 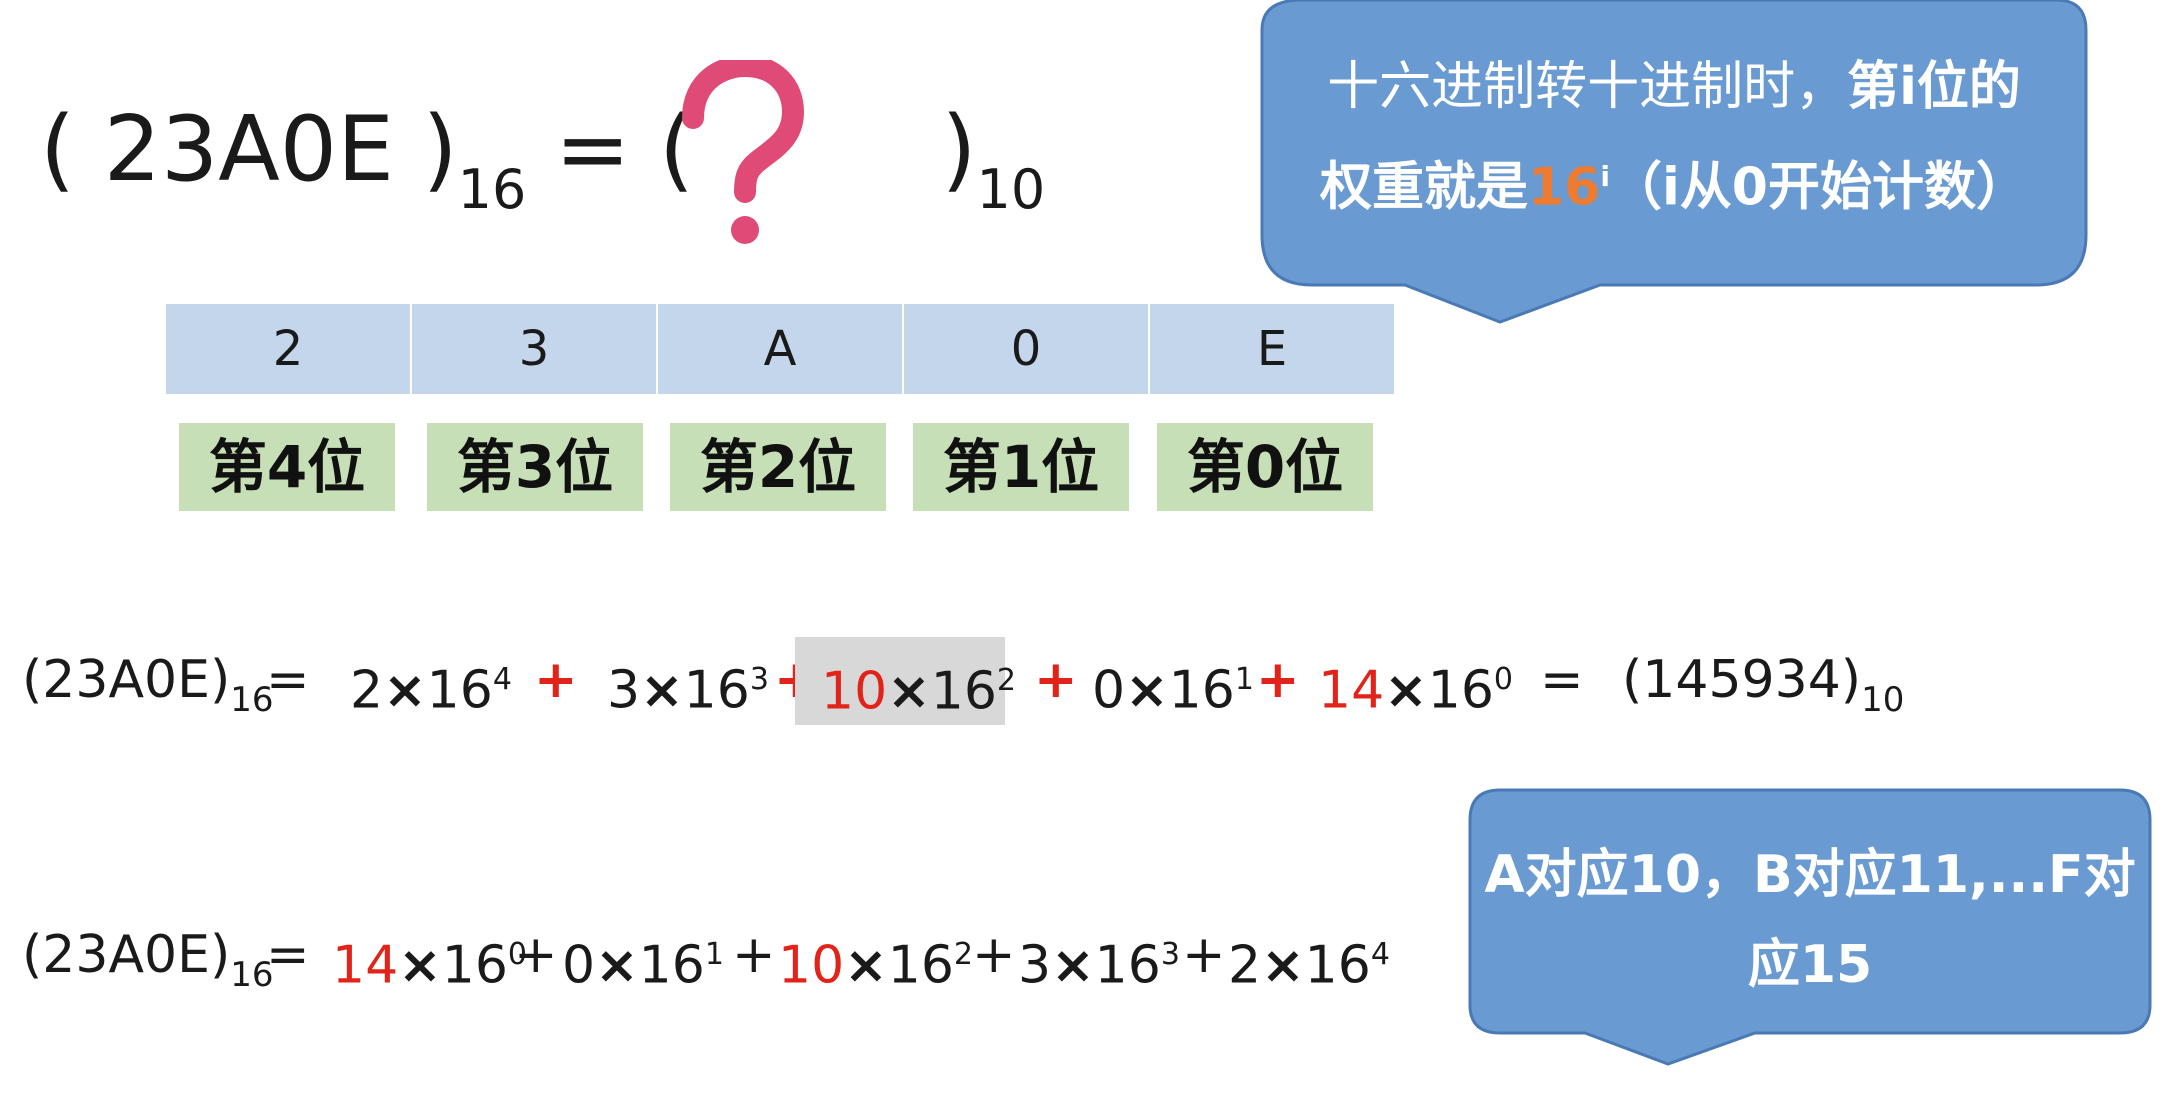 What do you see at coordinates (778, 467) in the screenshot?
I see `position-label: 第2位` at bounding box center [778, 467].